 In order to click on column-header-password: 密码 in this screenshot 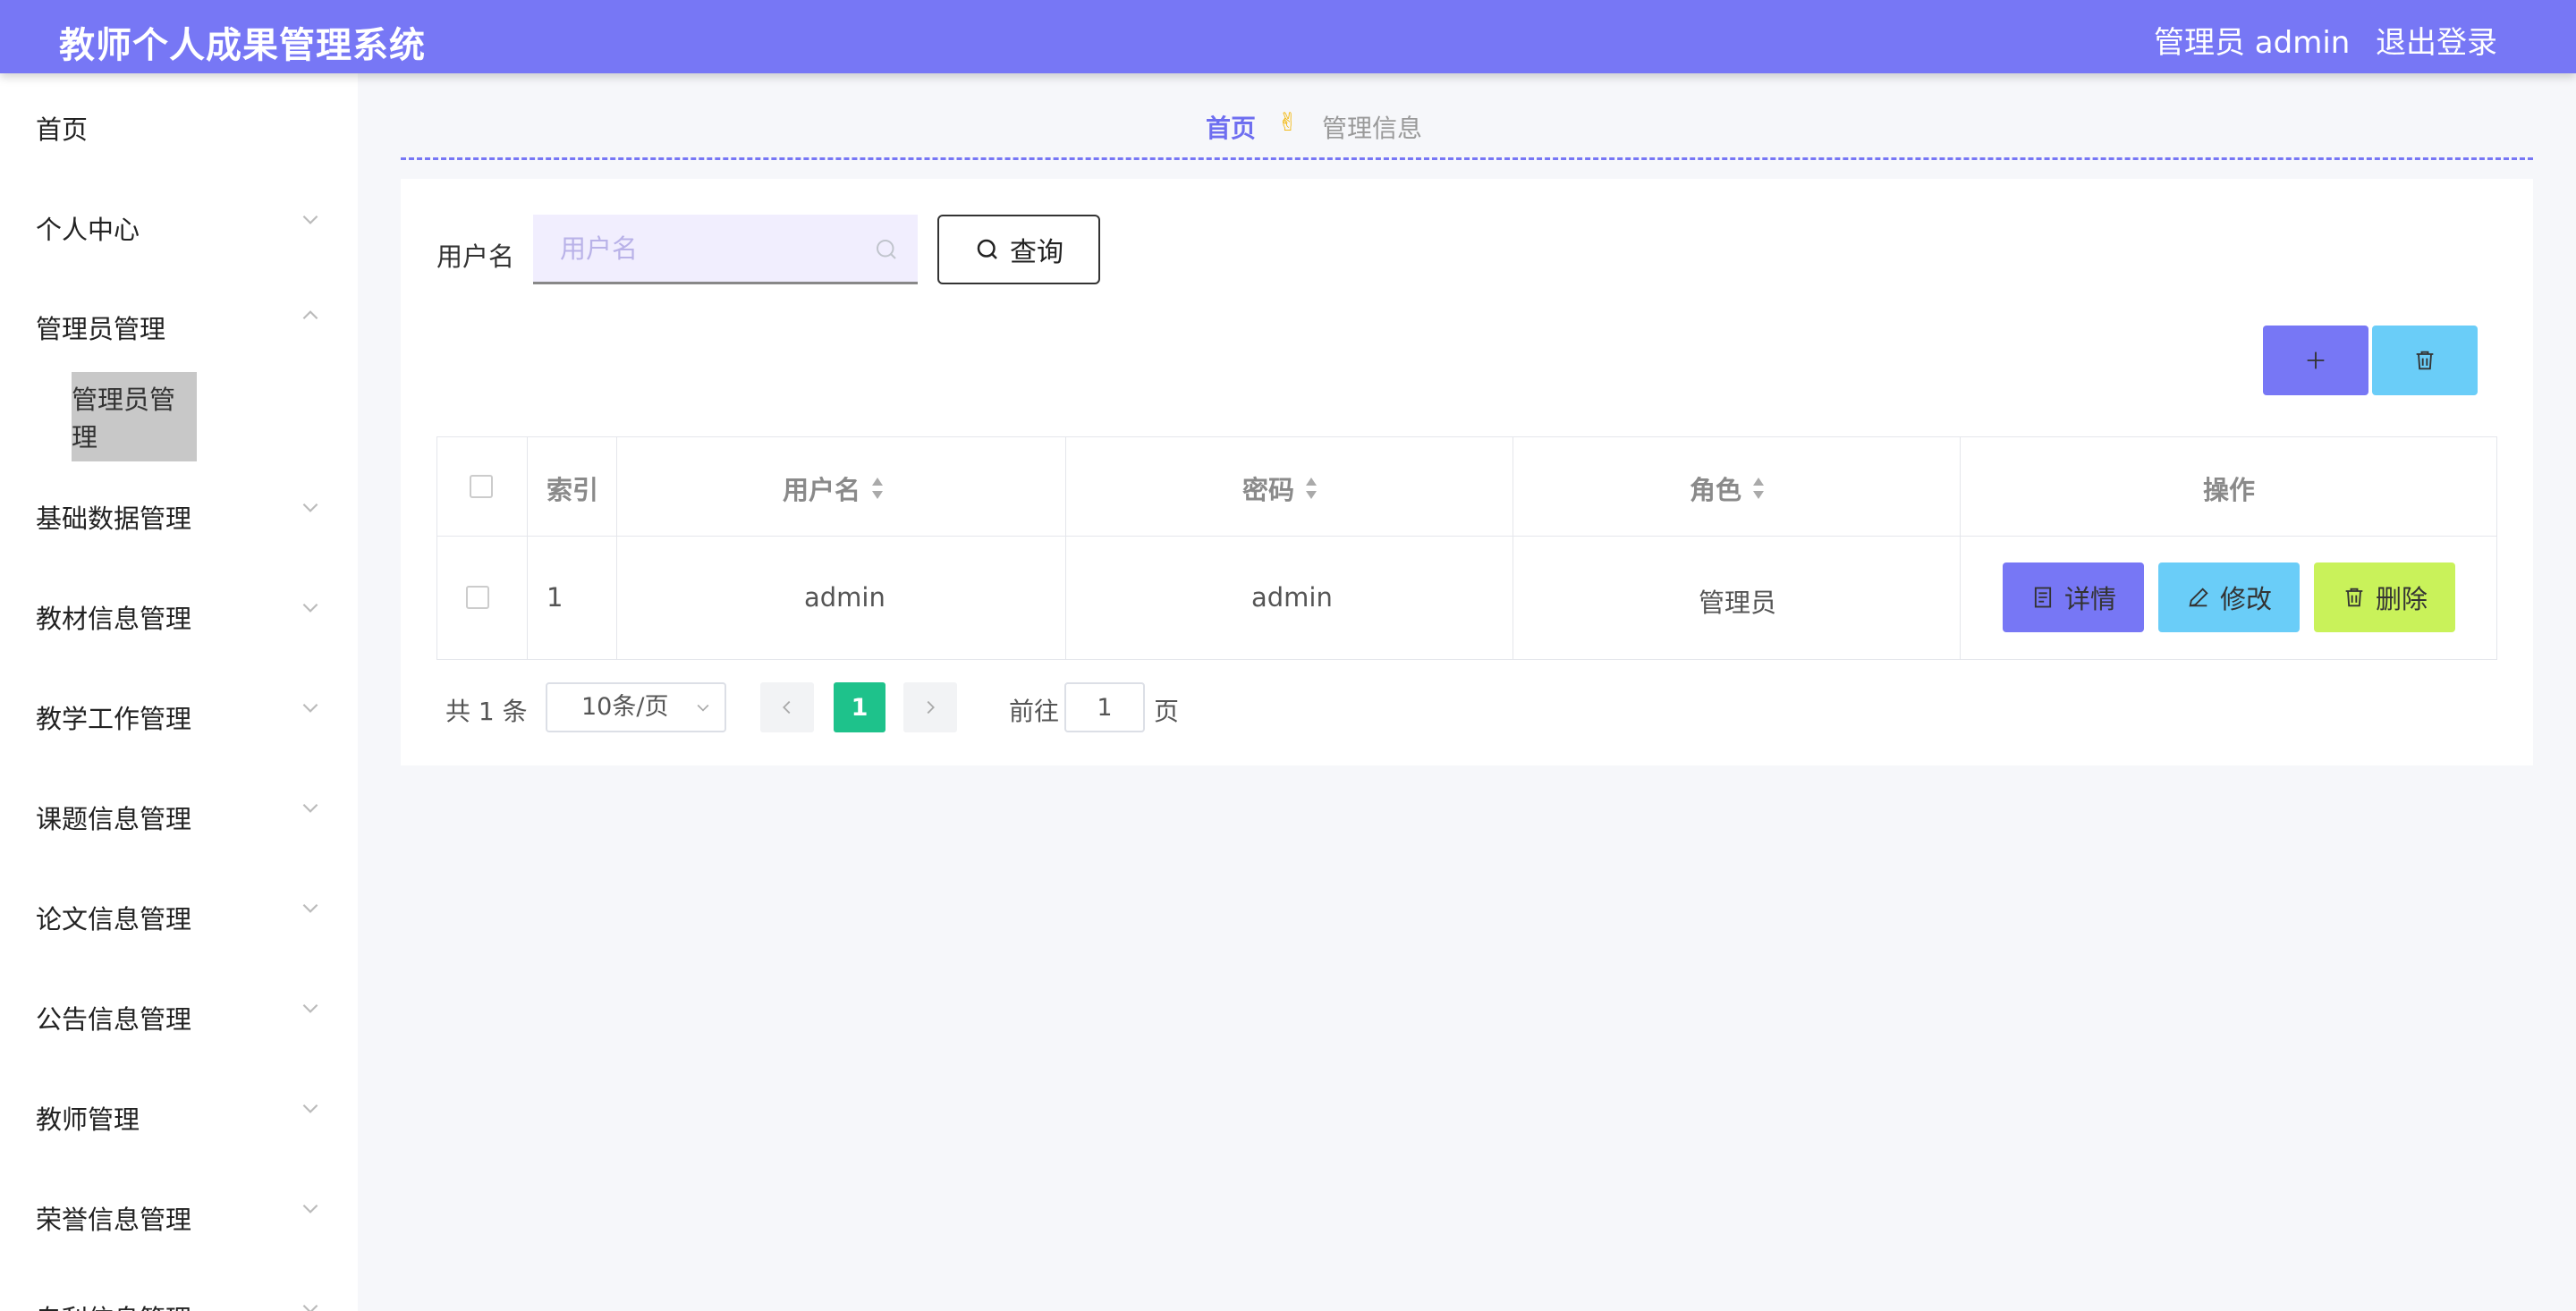, I will do `click(1280, 488)`.